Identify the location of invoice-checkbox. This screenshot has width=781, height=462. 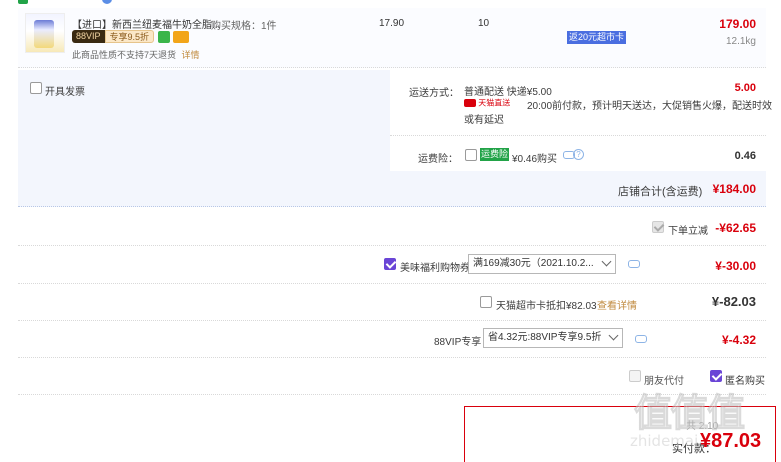
(36, 88).